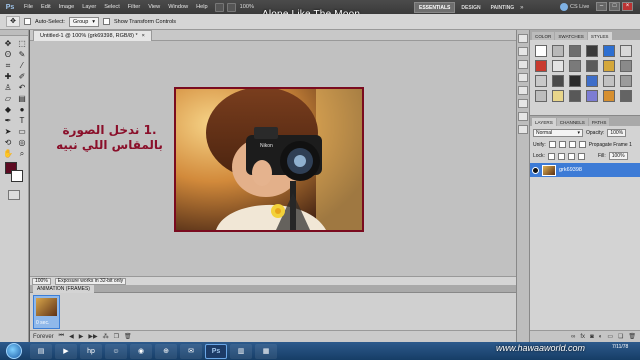 The height and width of the screenshot is (360, 640). I want to click on history-panel-icon, so click(523, 38).